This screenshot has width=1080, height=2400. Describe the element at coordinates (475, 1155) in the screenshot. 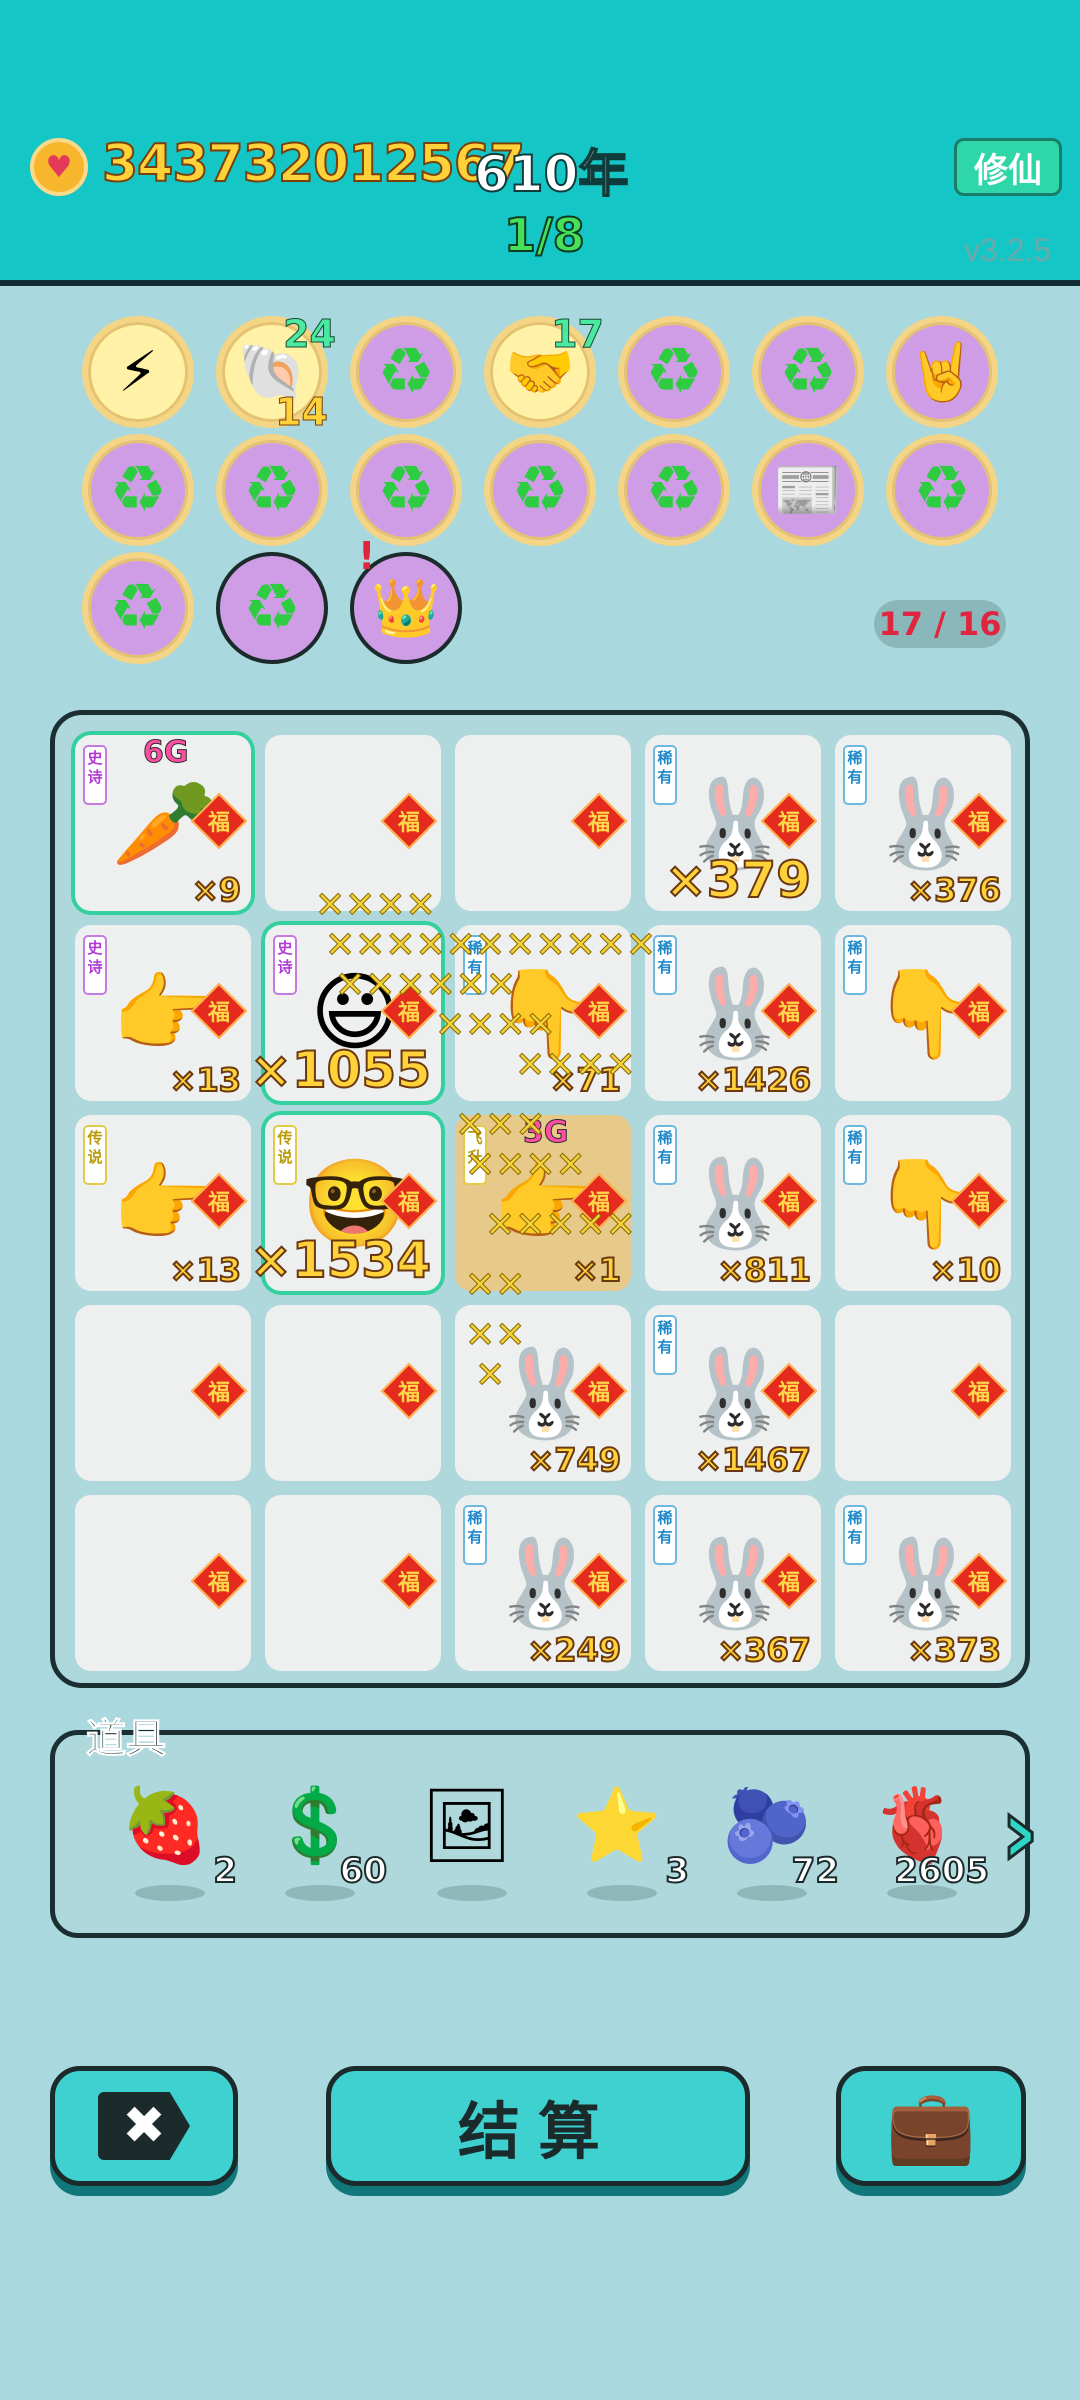

I see `rarity-tag: 飞升` at that location.